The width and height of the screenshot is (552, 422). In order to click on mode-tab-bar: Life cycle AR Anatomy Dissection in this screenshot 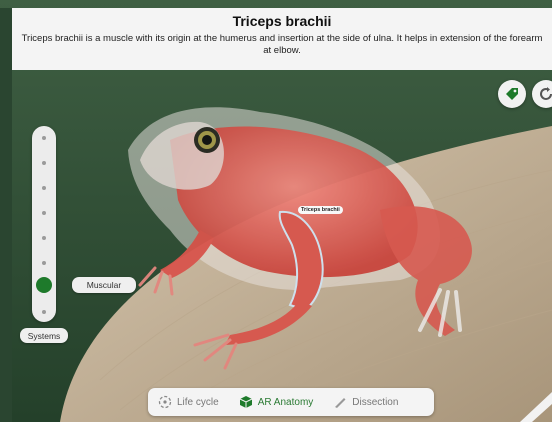, I will do `click(291, 402)`.